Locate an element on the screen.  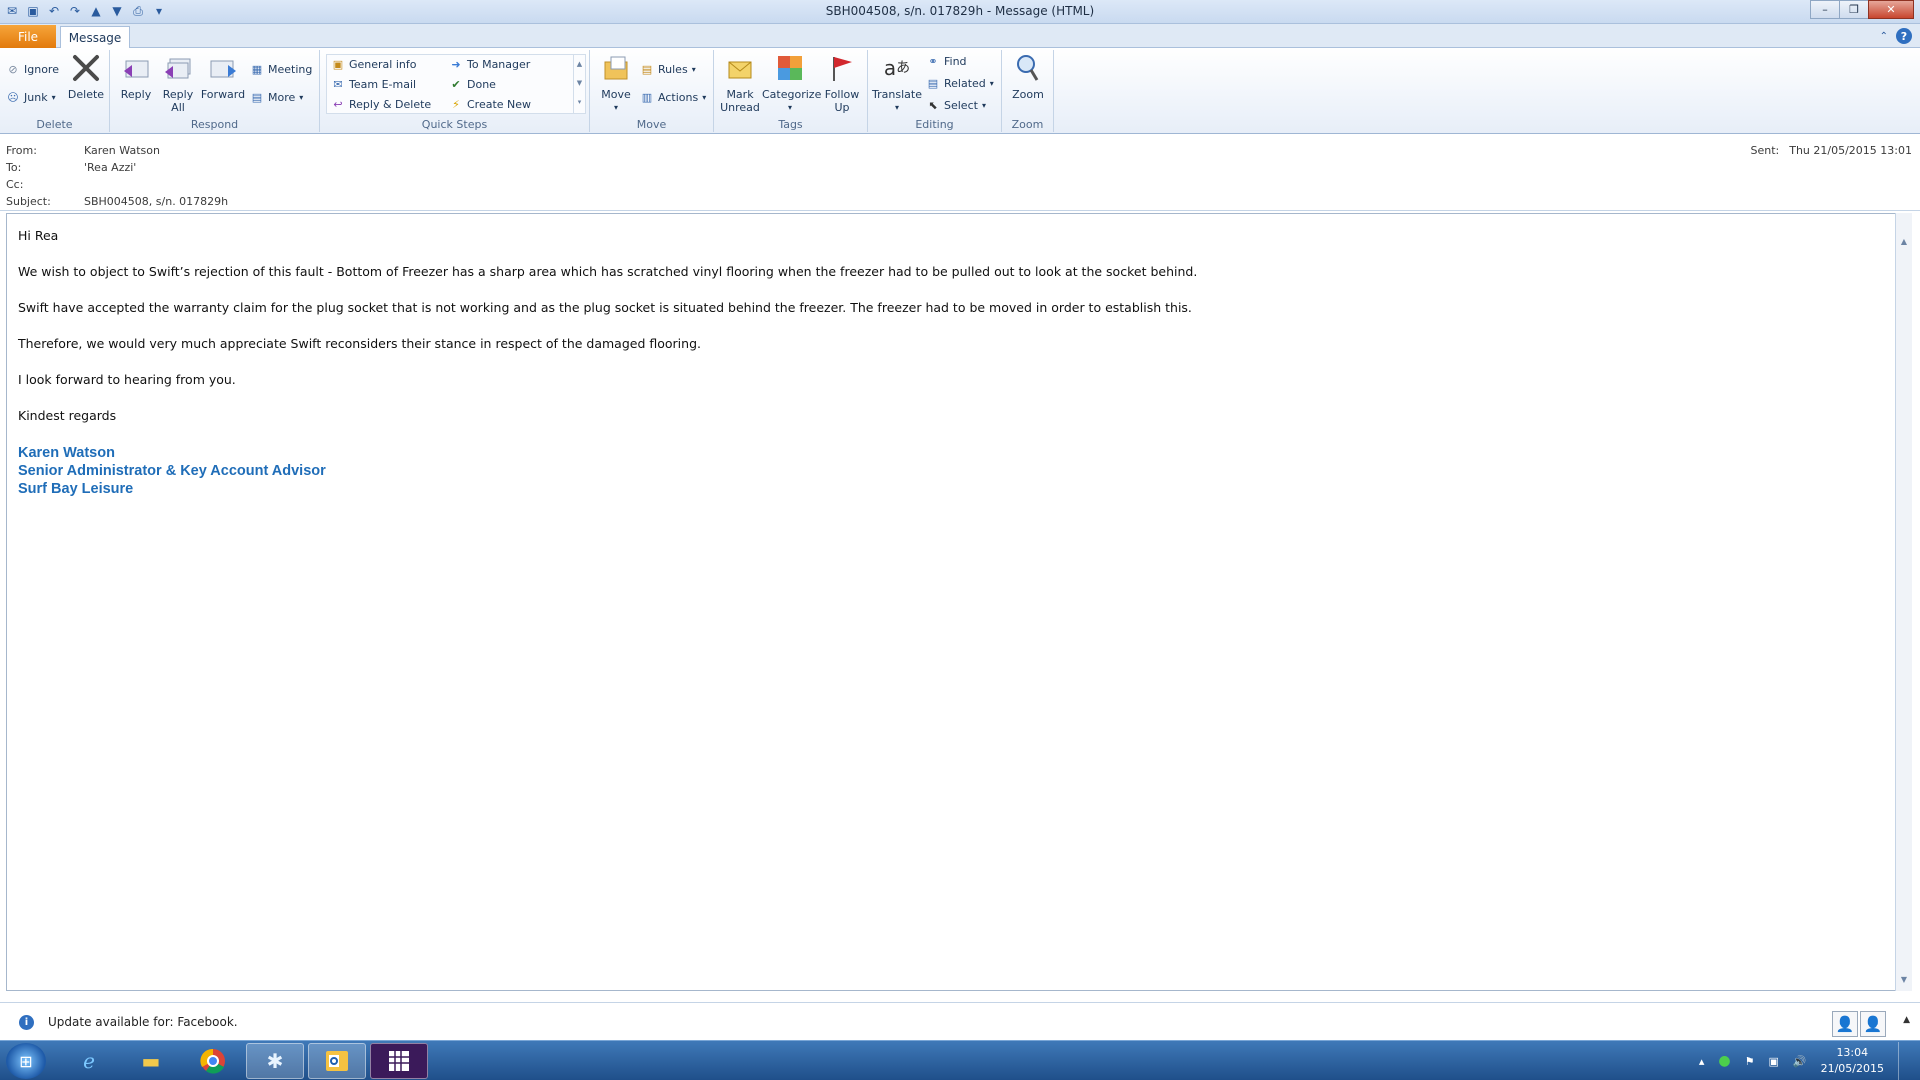
group-label-move: Move is located at coordinates (651, 124).